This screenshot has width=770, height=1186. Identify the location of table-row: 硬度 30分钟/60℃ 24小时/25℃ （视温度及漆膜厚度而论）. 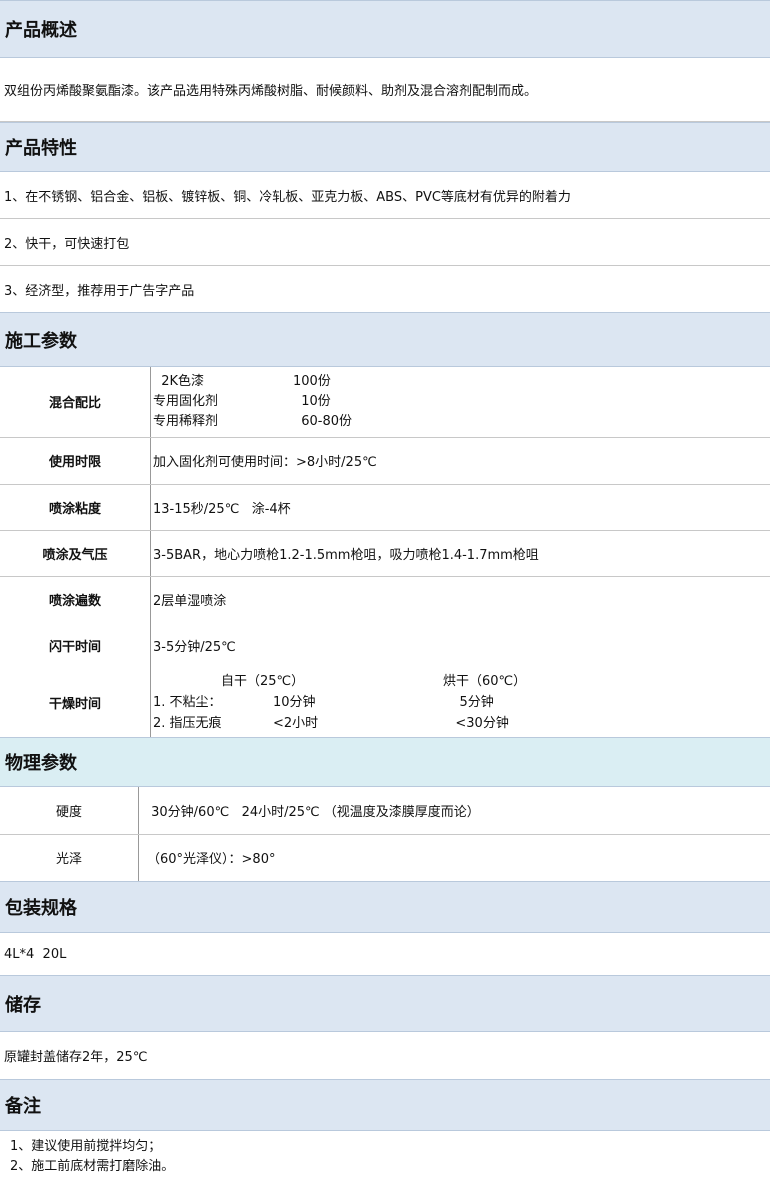
(385, 811).